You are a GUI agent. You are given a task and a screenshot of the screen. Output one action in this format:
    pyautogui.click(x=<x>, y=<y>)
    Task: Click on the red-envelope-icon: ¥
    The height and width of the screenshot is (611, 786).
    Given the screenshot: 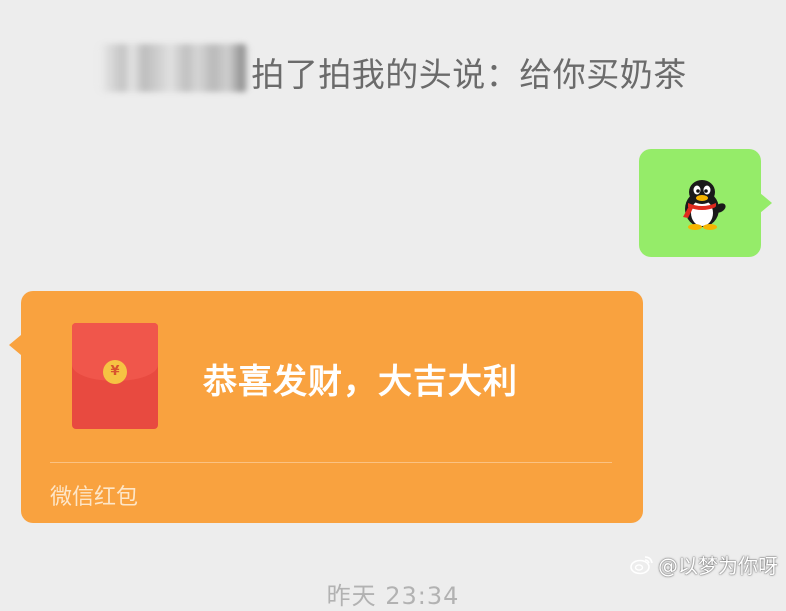 What is the action you would take?
    pyautogui.click(x=115, y=376)
    